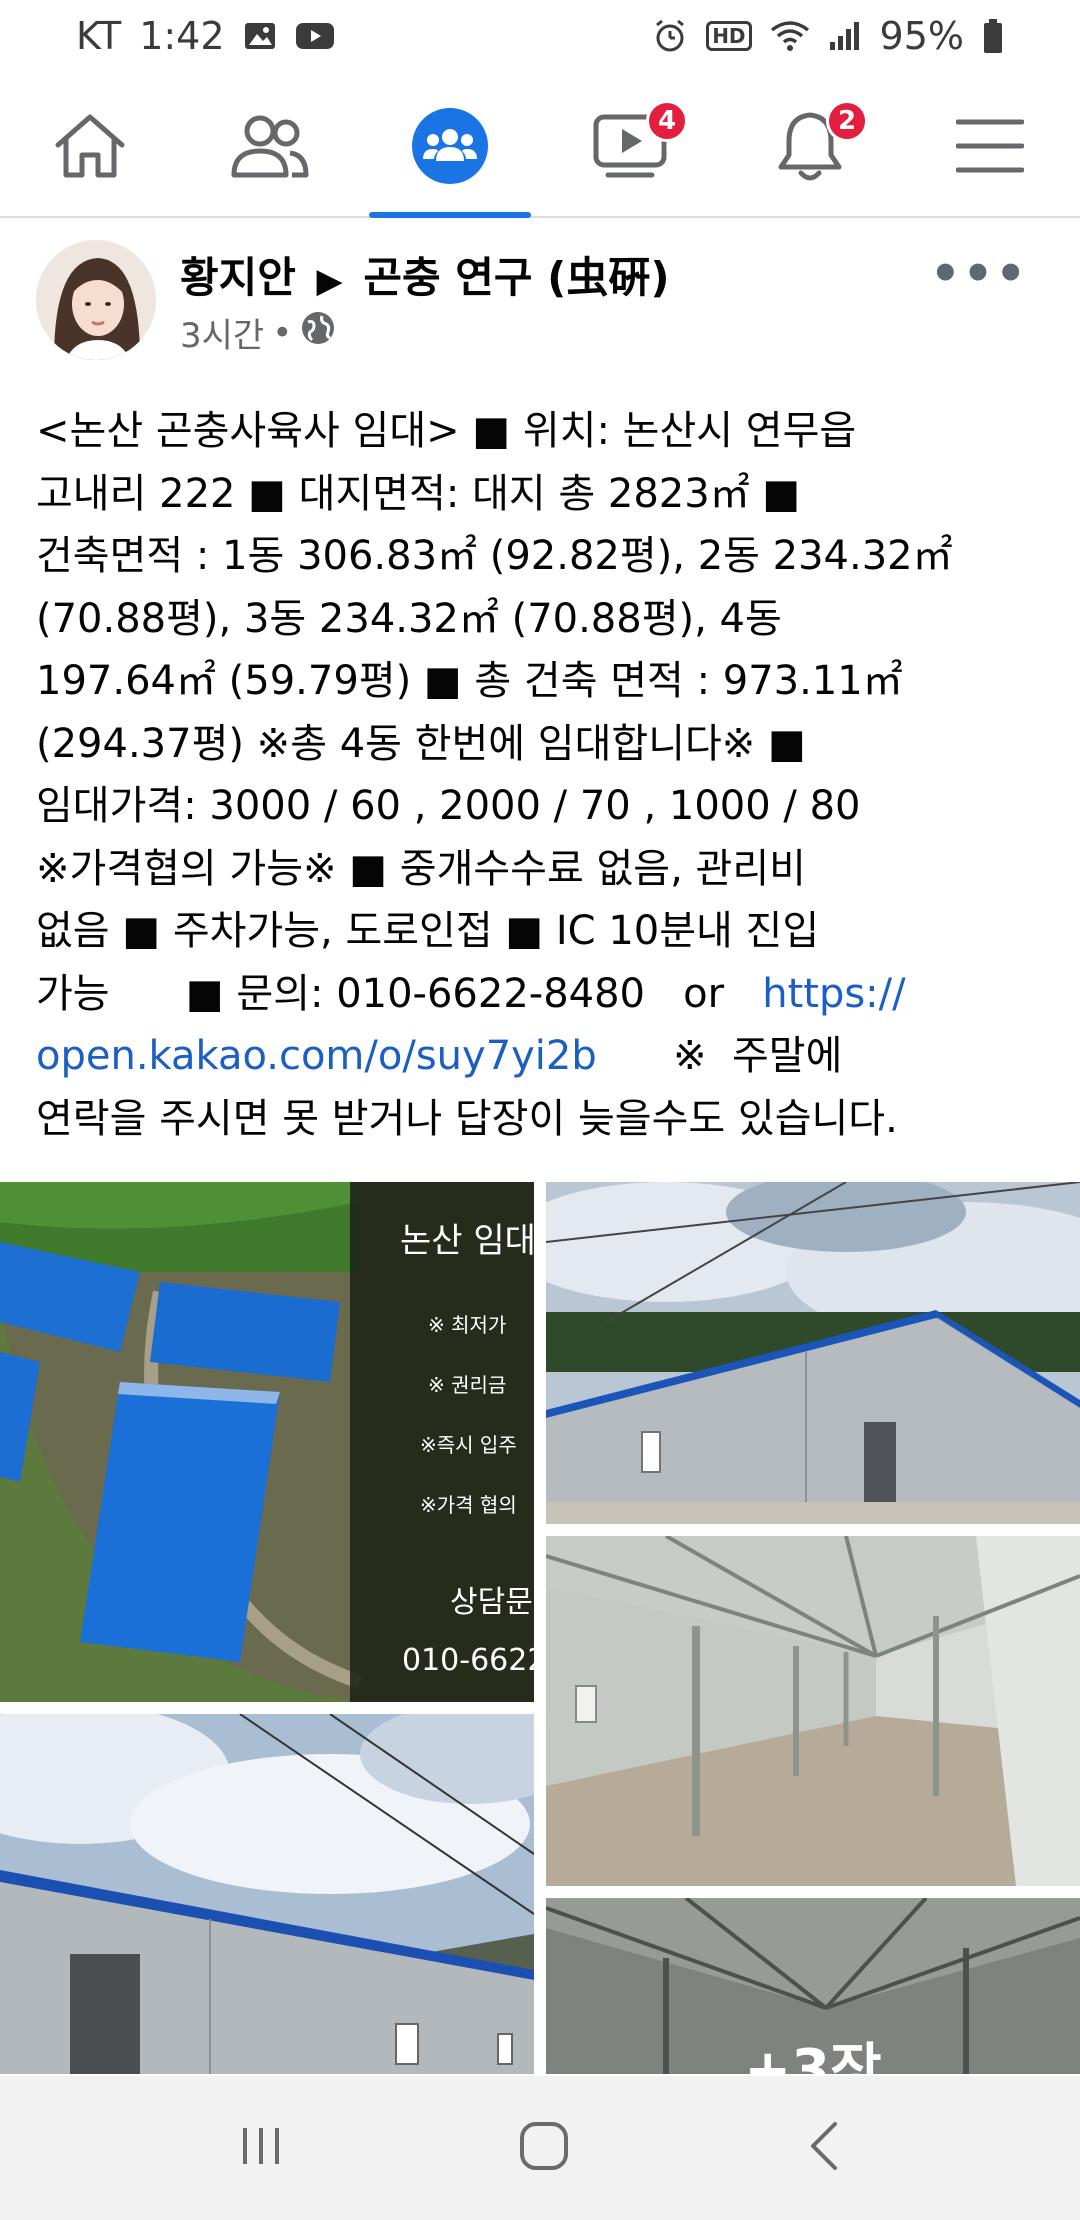  I want to click on kakao-link-part2: open.kakao.com/o/suy7yi2b, so click(316, 1056).